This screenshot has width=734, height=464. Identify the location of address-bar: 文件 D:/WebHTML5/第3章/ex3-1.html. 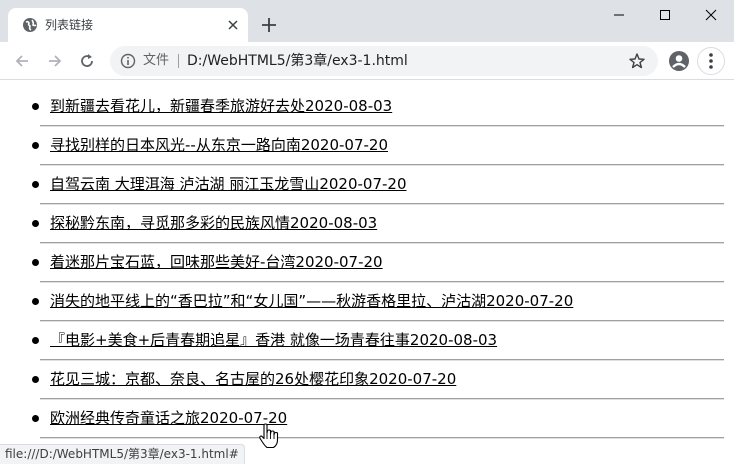
(384, 61).